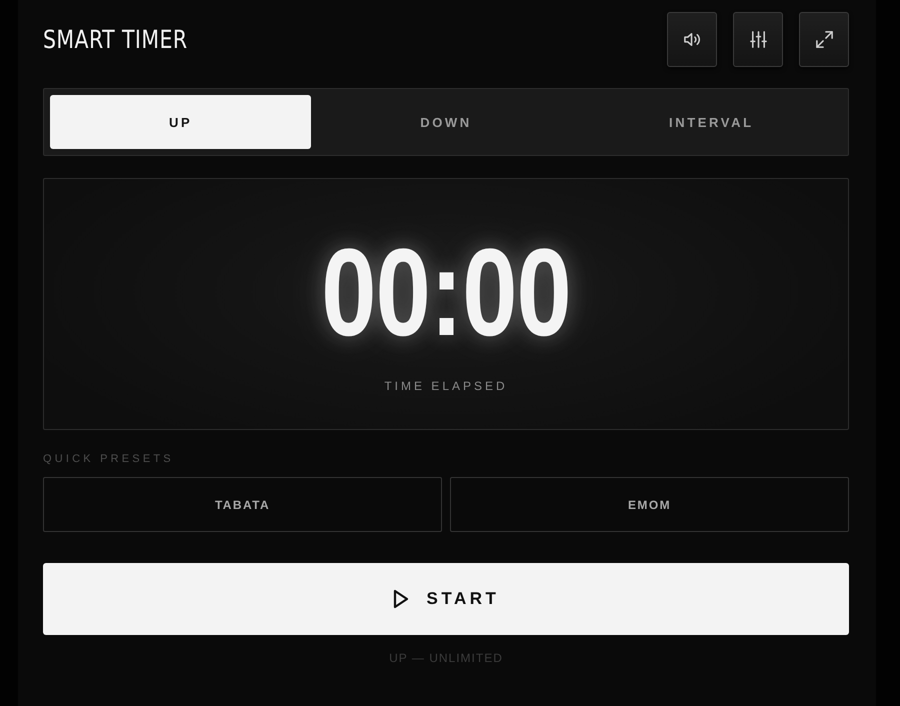 The height and width of the screenshot is (706, 900). I want to click on preset-button: TABATA, so click(242, 504).